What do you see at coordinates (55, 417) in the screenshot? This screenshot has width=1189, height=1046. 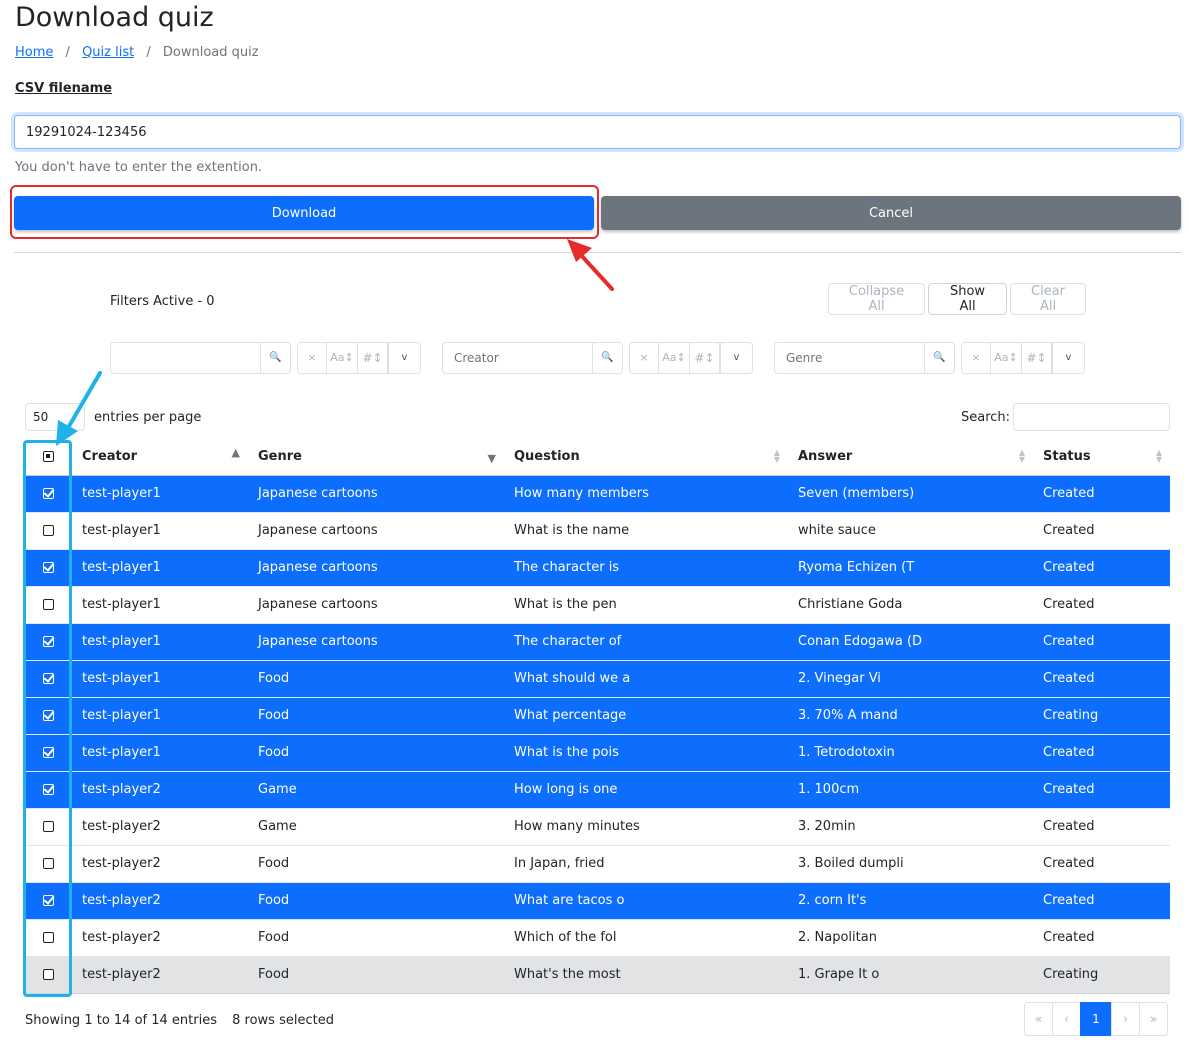 I see `entries-per-page-select: 50` at bounding box center [55, 417].